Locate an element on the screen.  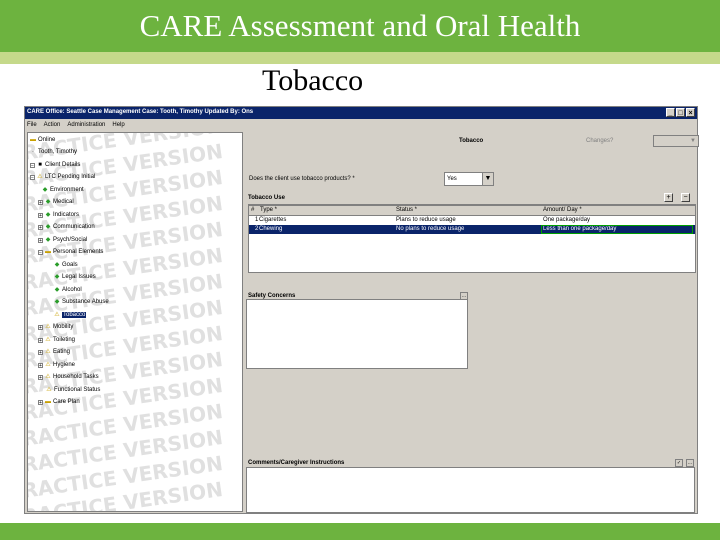
tree-item-indicators: + ◆ Indicators is located at coordinates (58, 215).